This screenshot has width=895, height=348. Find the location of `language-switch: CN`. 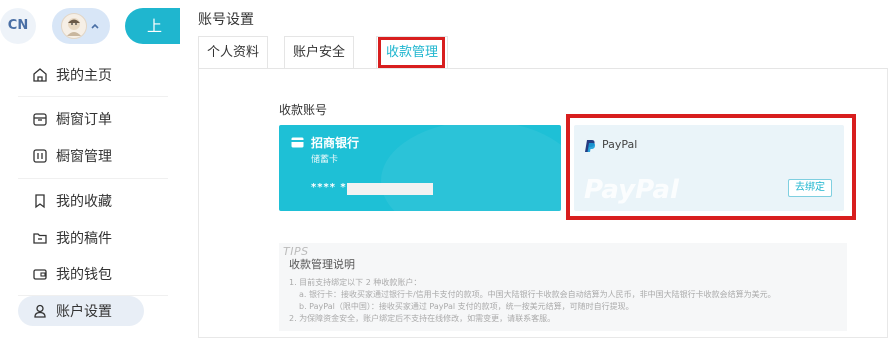

language-switch: CN is located at coordinates (18, 26).